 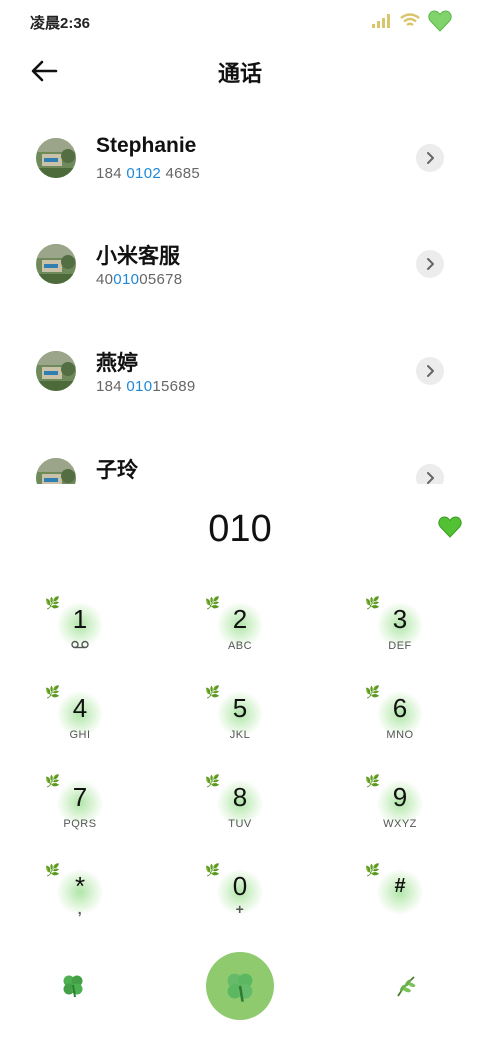 I want to click on key-digit: 9, so click(x=400, y=797).